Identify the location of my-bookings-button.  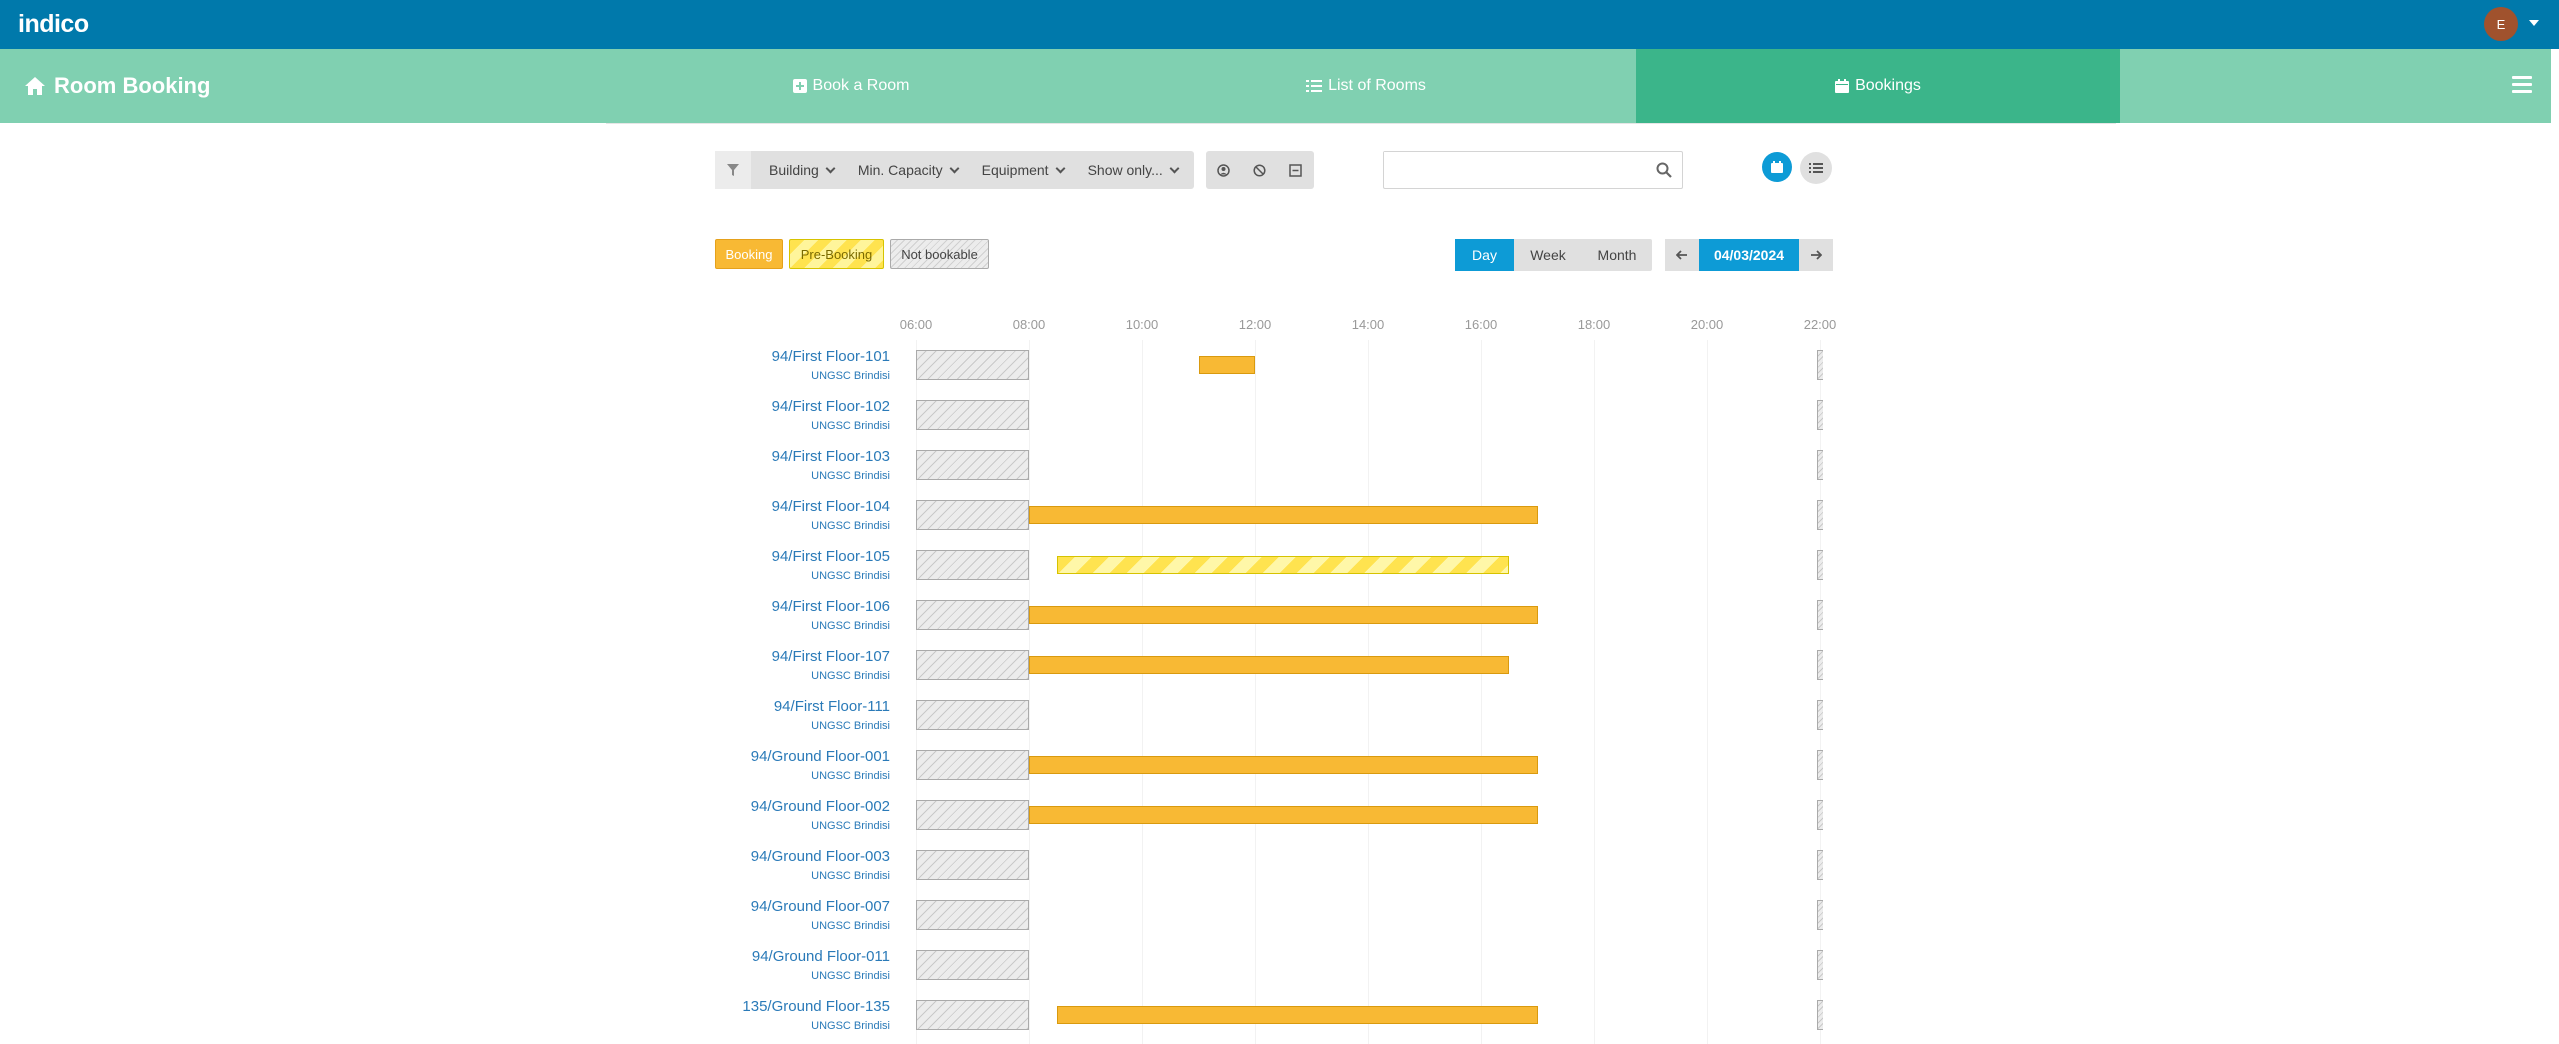
(1224, 170).